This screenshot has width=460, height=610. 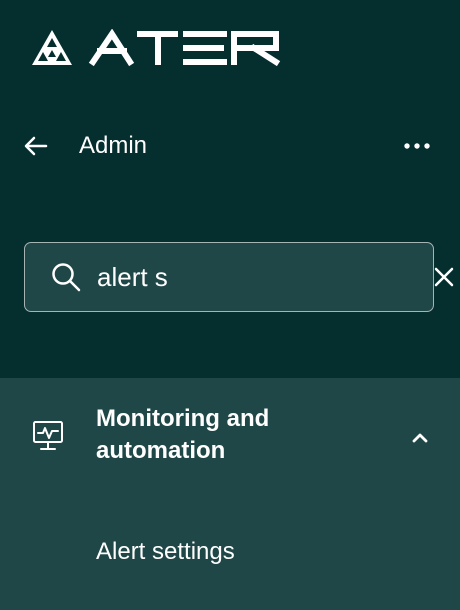 I want to click on brand-logo, so click(x=157, y=48).